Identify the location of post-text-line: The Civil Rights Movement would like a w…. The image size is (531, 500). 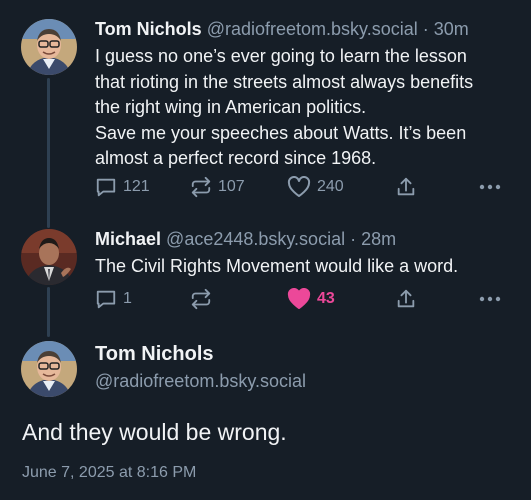
(277, 266).